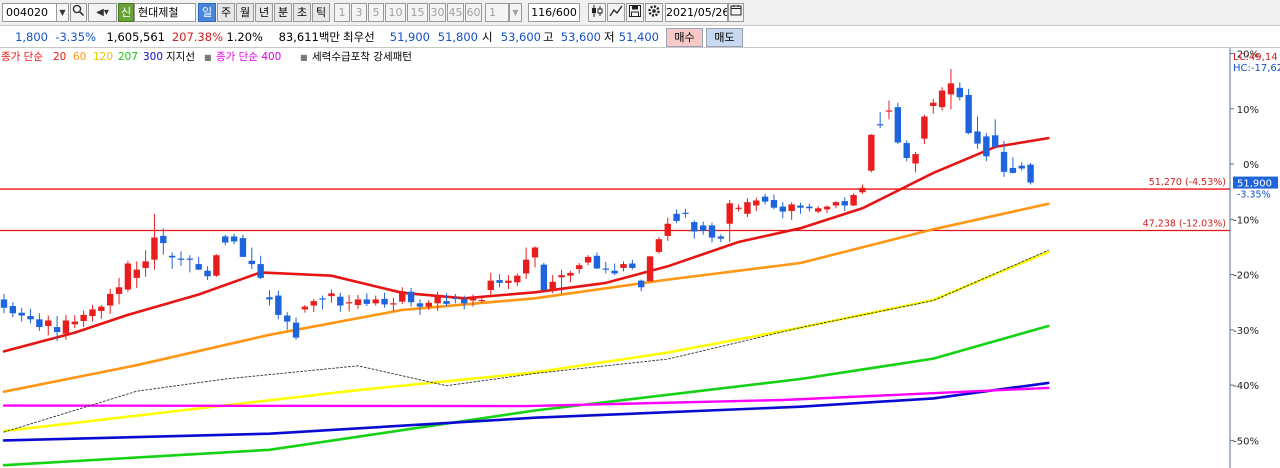 This screenshot has height=468, width=1280. What do you see at coordinates (736, 12) in the screenshot?
I see `calendar-icon` at bounding box center [736, 12].